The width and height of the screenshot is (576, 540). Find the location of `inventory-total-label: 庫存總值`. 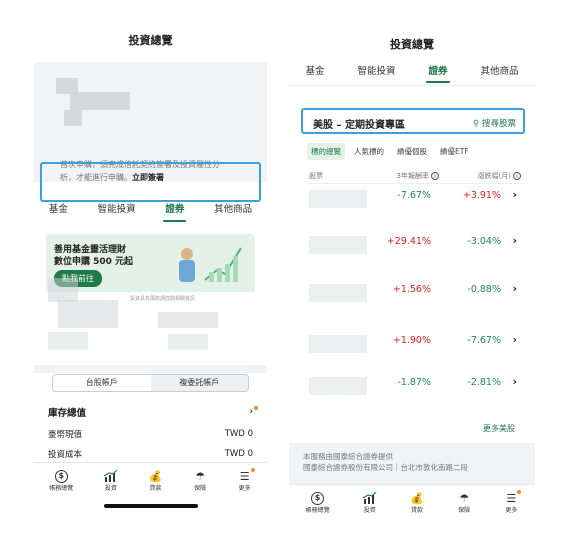

inventory-total-label: 庫存總值 is located at coordinates (67, 413).